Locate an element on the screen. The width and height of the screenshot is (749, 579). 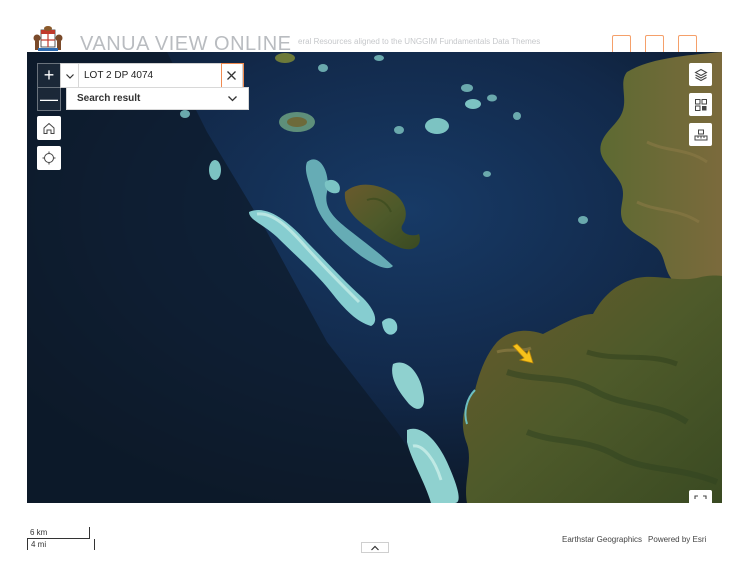
zoom-controls: + — is located at coordinates (49, 87).